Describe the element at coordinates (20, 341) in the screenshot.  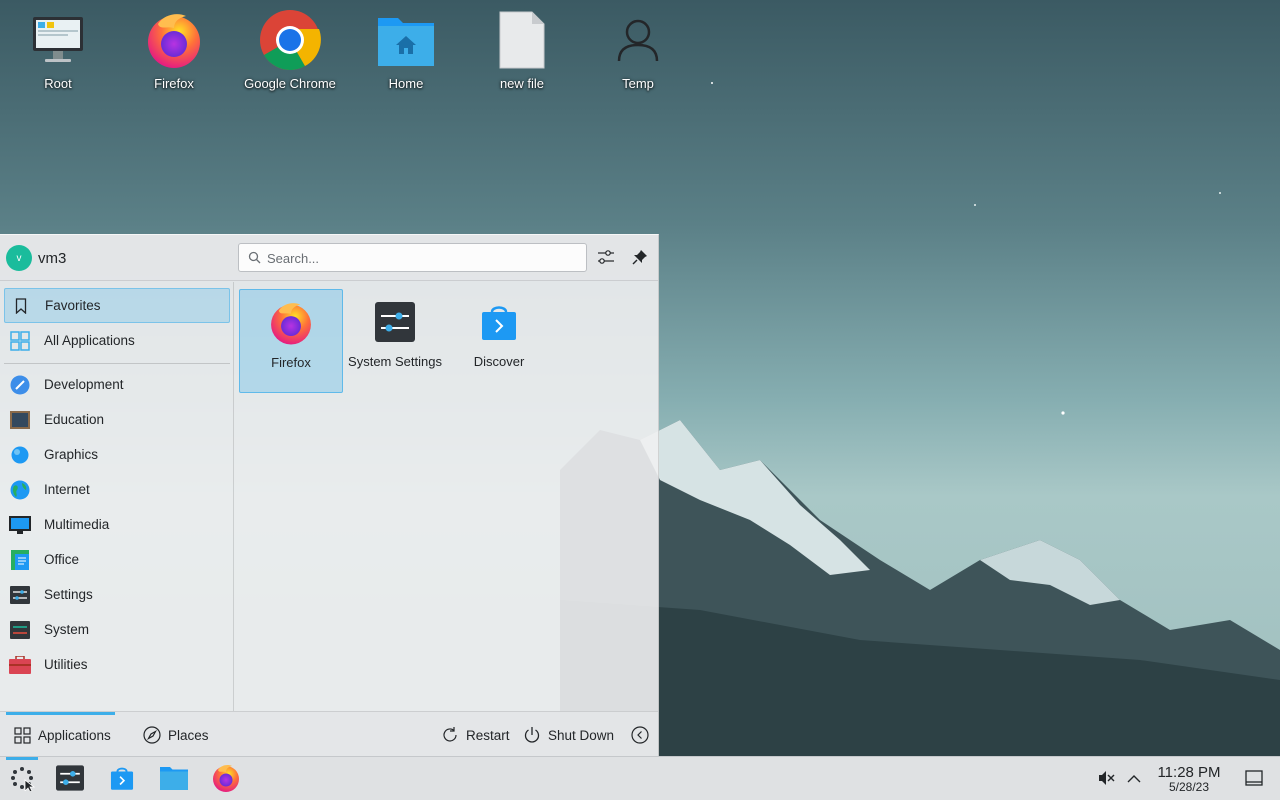
I see `grid-apps-icon` at that location.